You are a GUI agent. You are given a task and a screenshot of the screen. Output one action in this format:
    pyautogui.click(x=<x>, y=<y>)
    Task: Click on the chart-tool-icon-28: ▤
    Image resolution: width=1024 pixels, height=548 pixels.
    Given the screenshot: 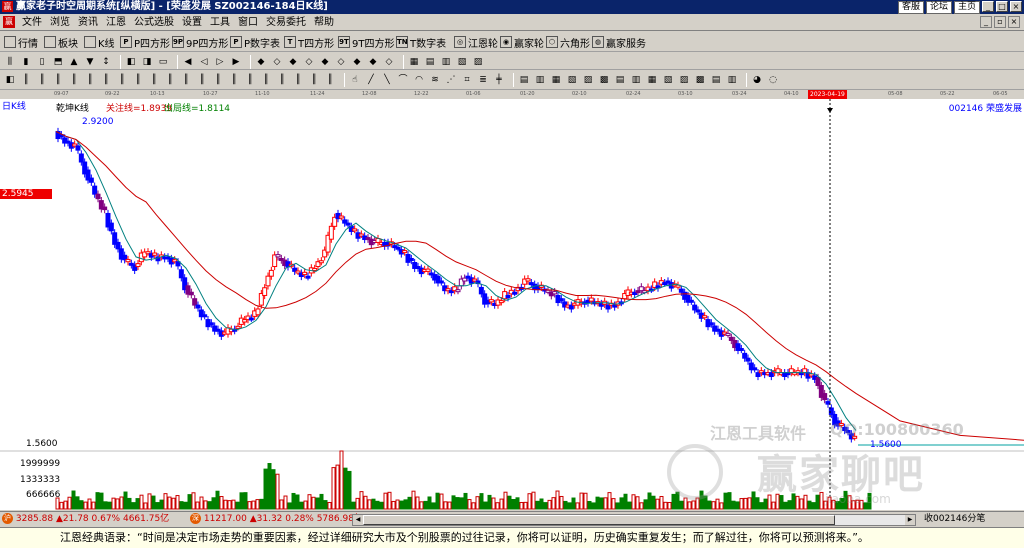 What is the action you would take?
    pyautogui.click(x=430, y=62)
    